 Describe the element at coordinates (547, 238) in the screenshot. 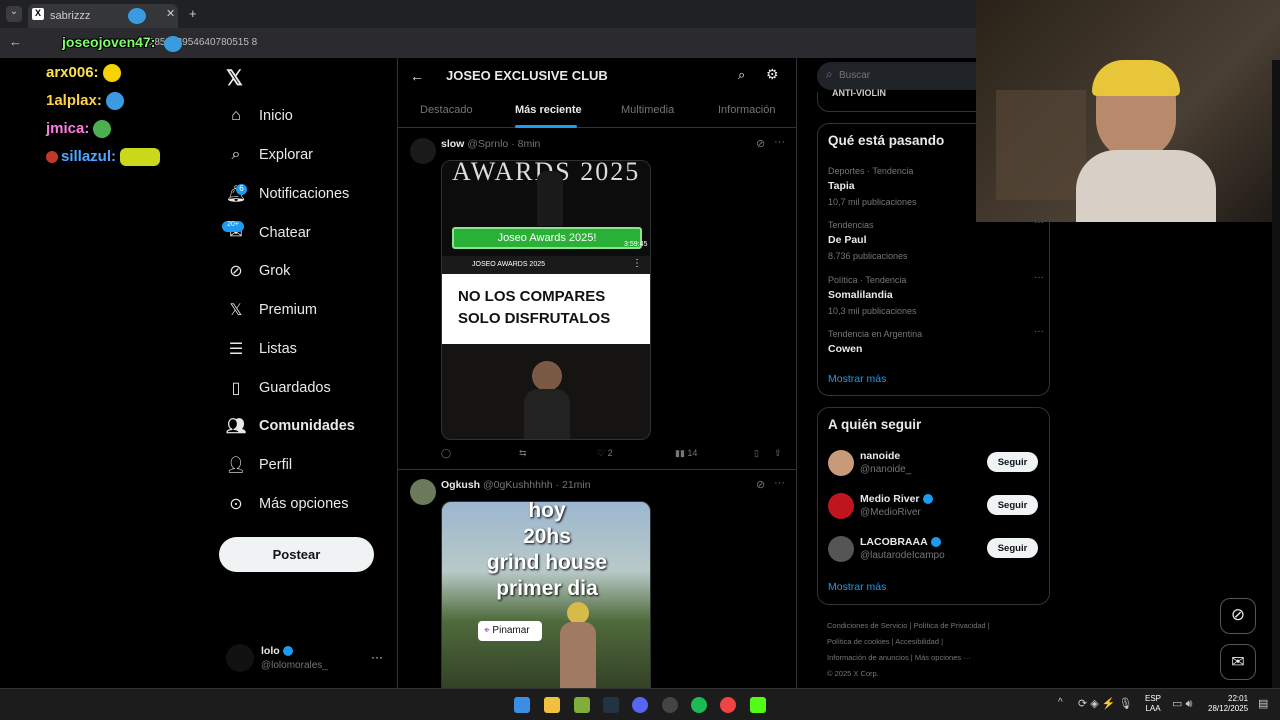

I see `awards-banner: Joseo Awards 2025!` at that location.